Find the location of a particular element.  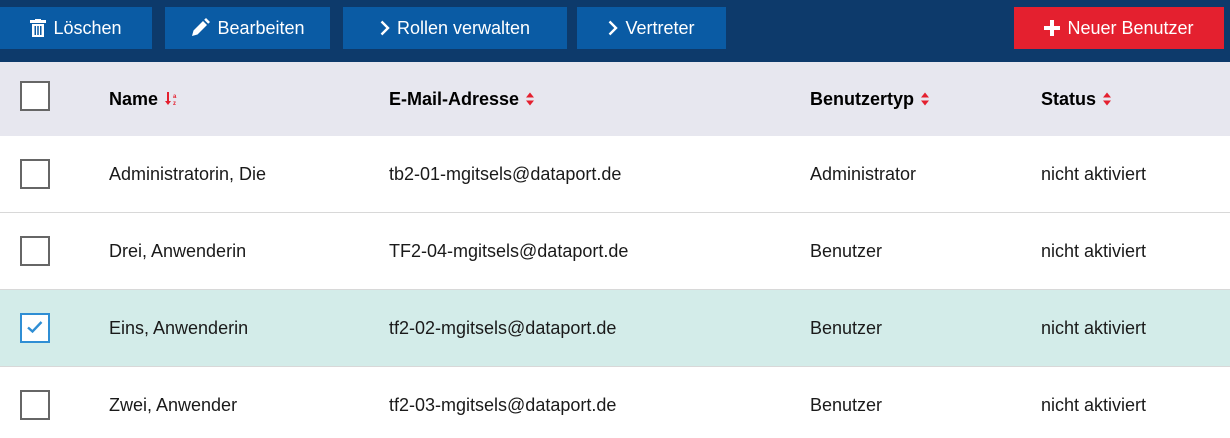

cell-user-type: Administrator is located at coordinates (863, 173).